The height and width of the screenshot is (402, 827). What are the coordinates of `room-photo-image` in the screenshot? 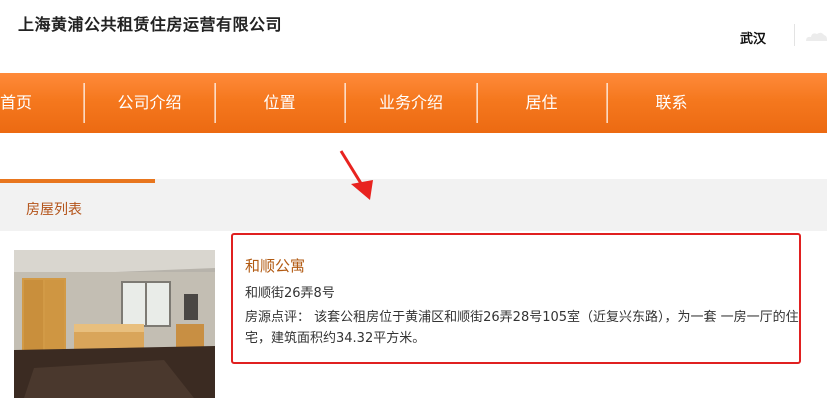 It's located at (114, 324).